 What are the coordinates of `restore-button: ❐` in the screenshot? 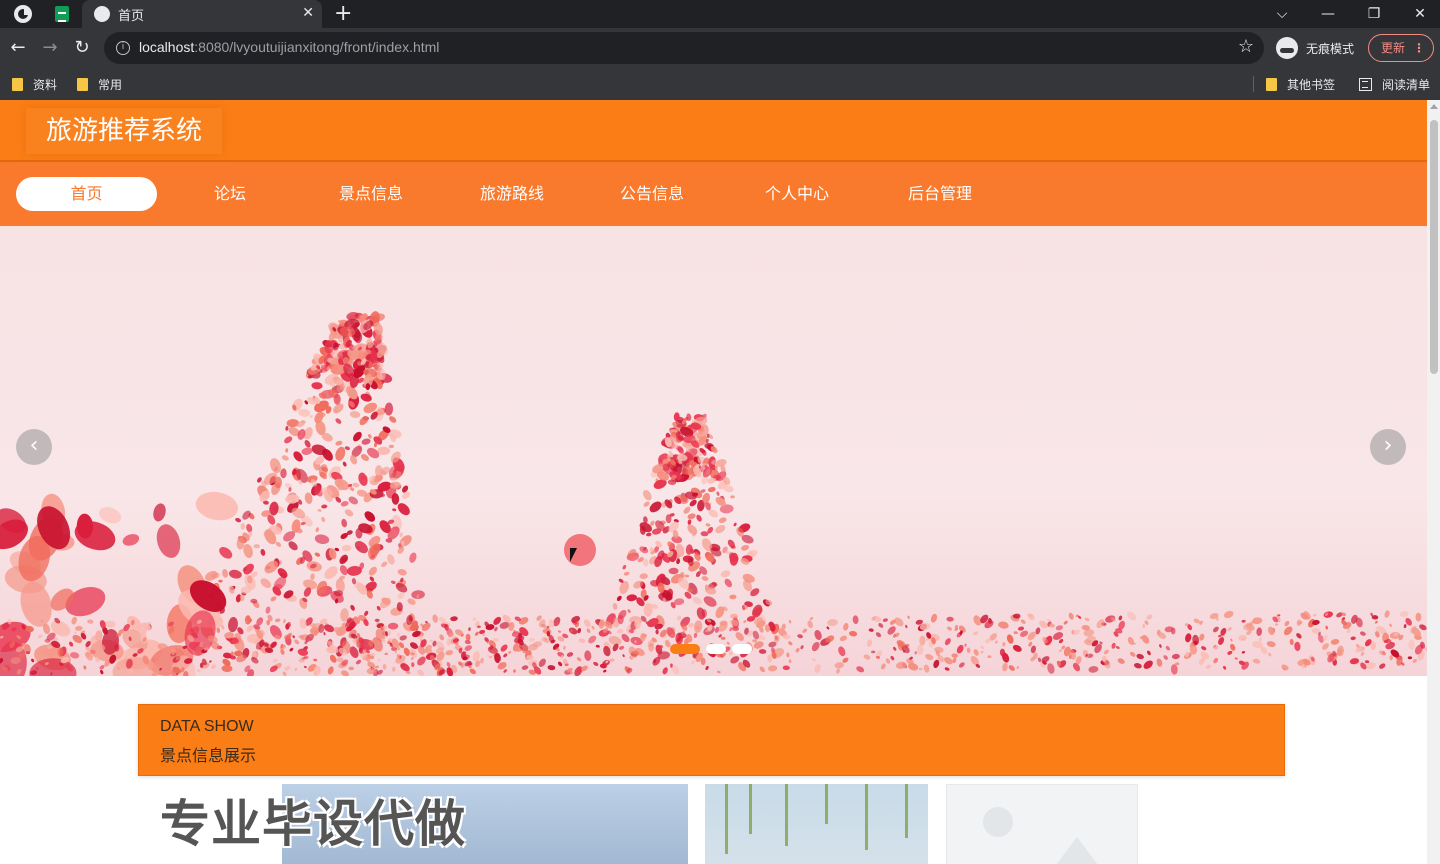 It's located at (1374, 14).